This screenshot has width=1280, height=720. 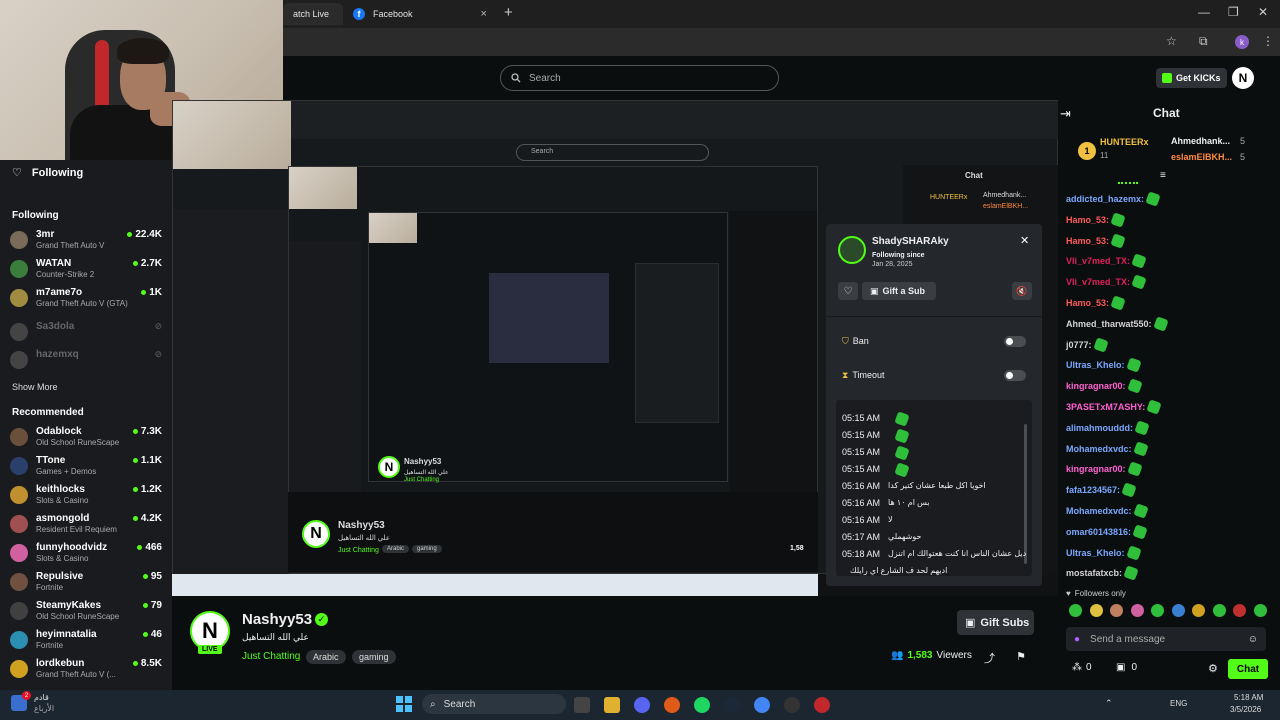 I want to click on points-display: ⁂ 0, so click(x=1082, y=667).